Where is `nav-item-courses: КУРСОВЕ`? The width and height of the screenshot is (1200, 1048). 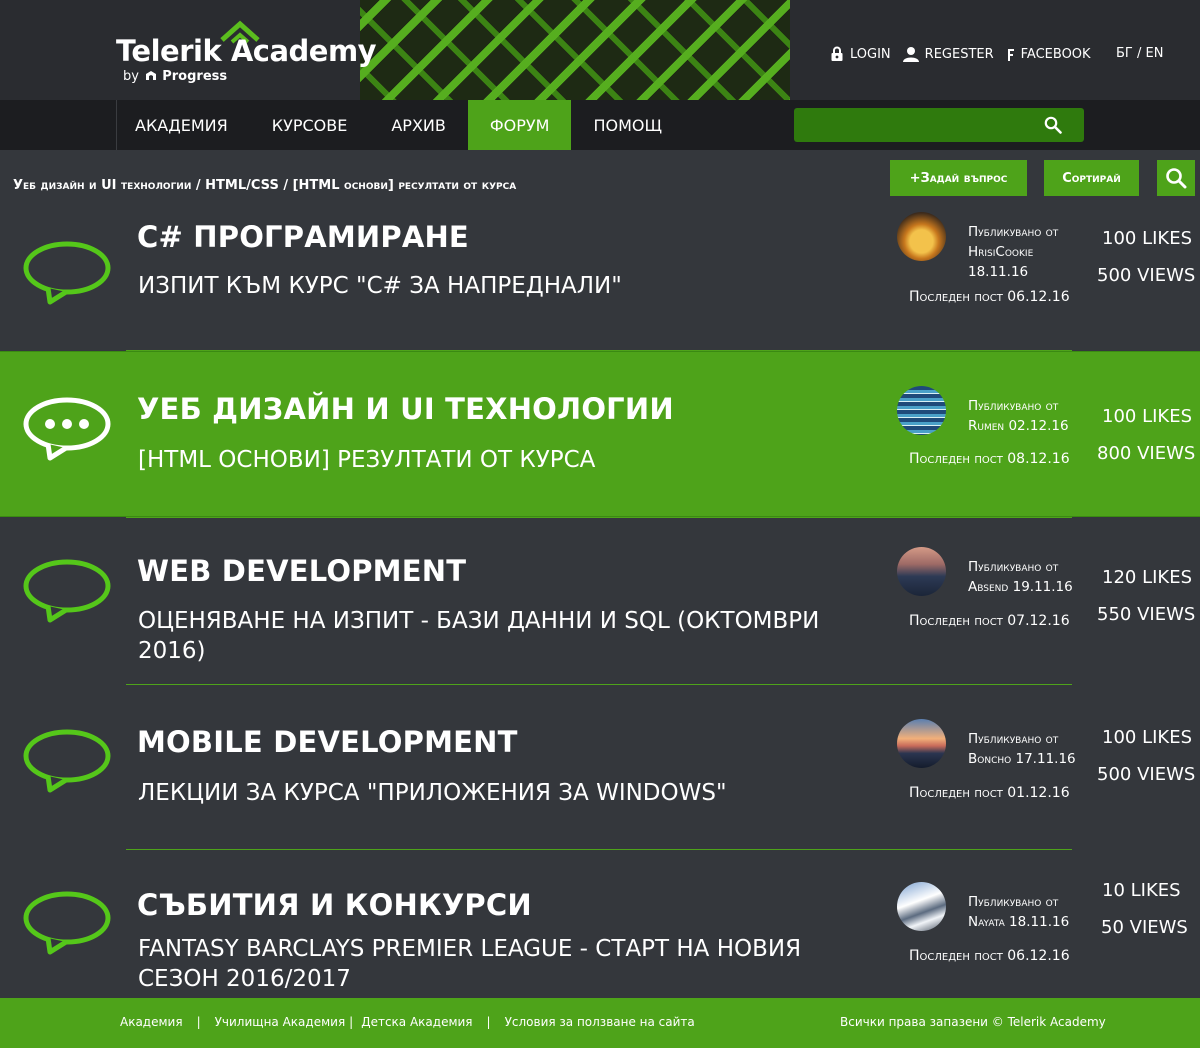
nav-item-courses: КУРСОВЕ is located at coordinates (310, 125).